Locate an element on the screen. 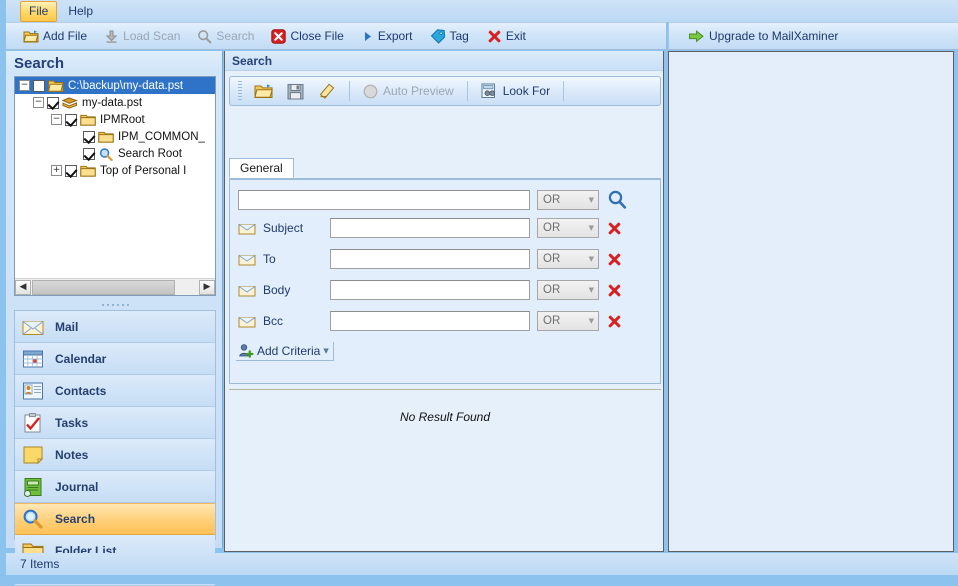 This screenshot has width=958, height=586. menu-item-file: File is located at coordinates (39, 11).